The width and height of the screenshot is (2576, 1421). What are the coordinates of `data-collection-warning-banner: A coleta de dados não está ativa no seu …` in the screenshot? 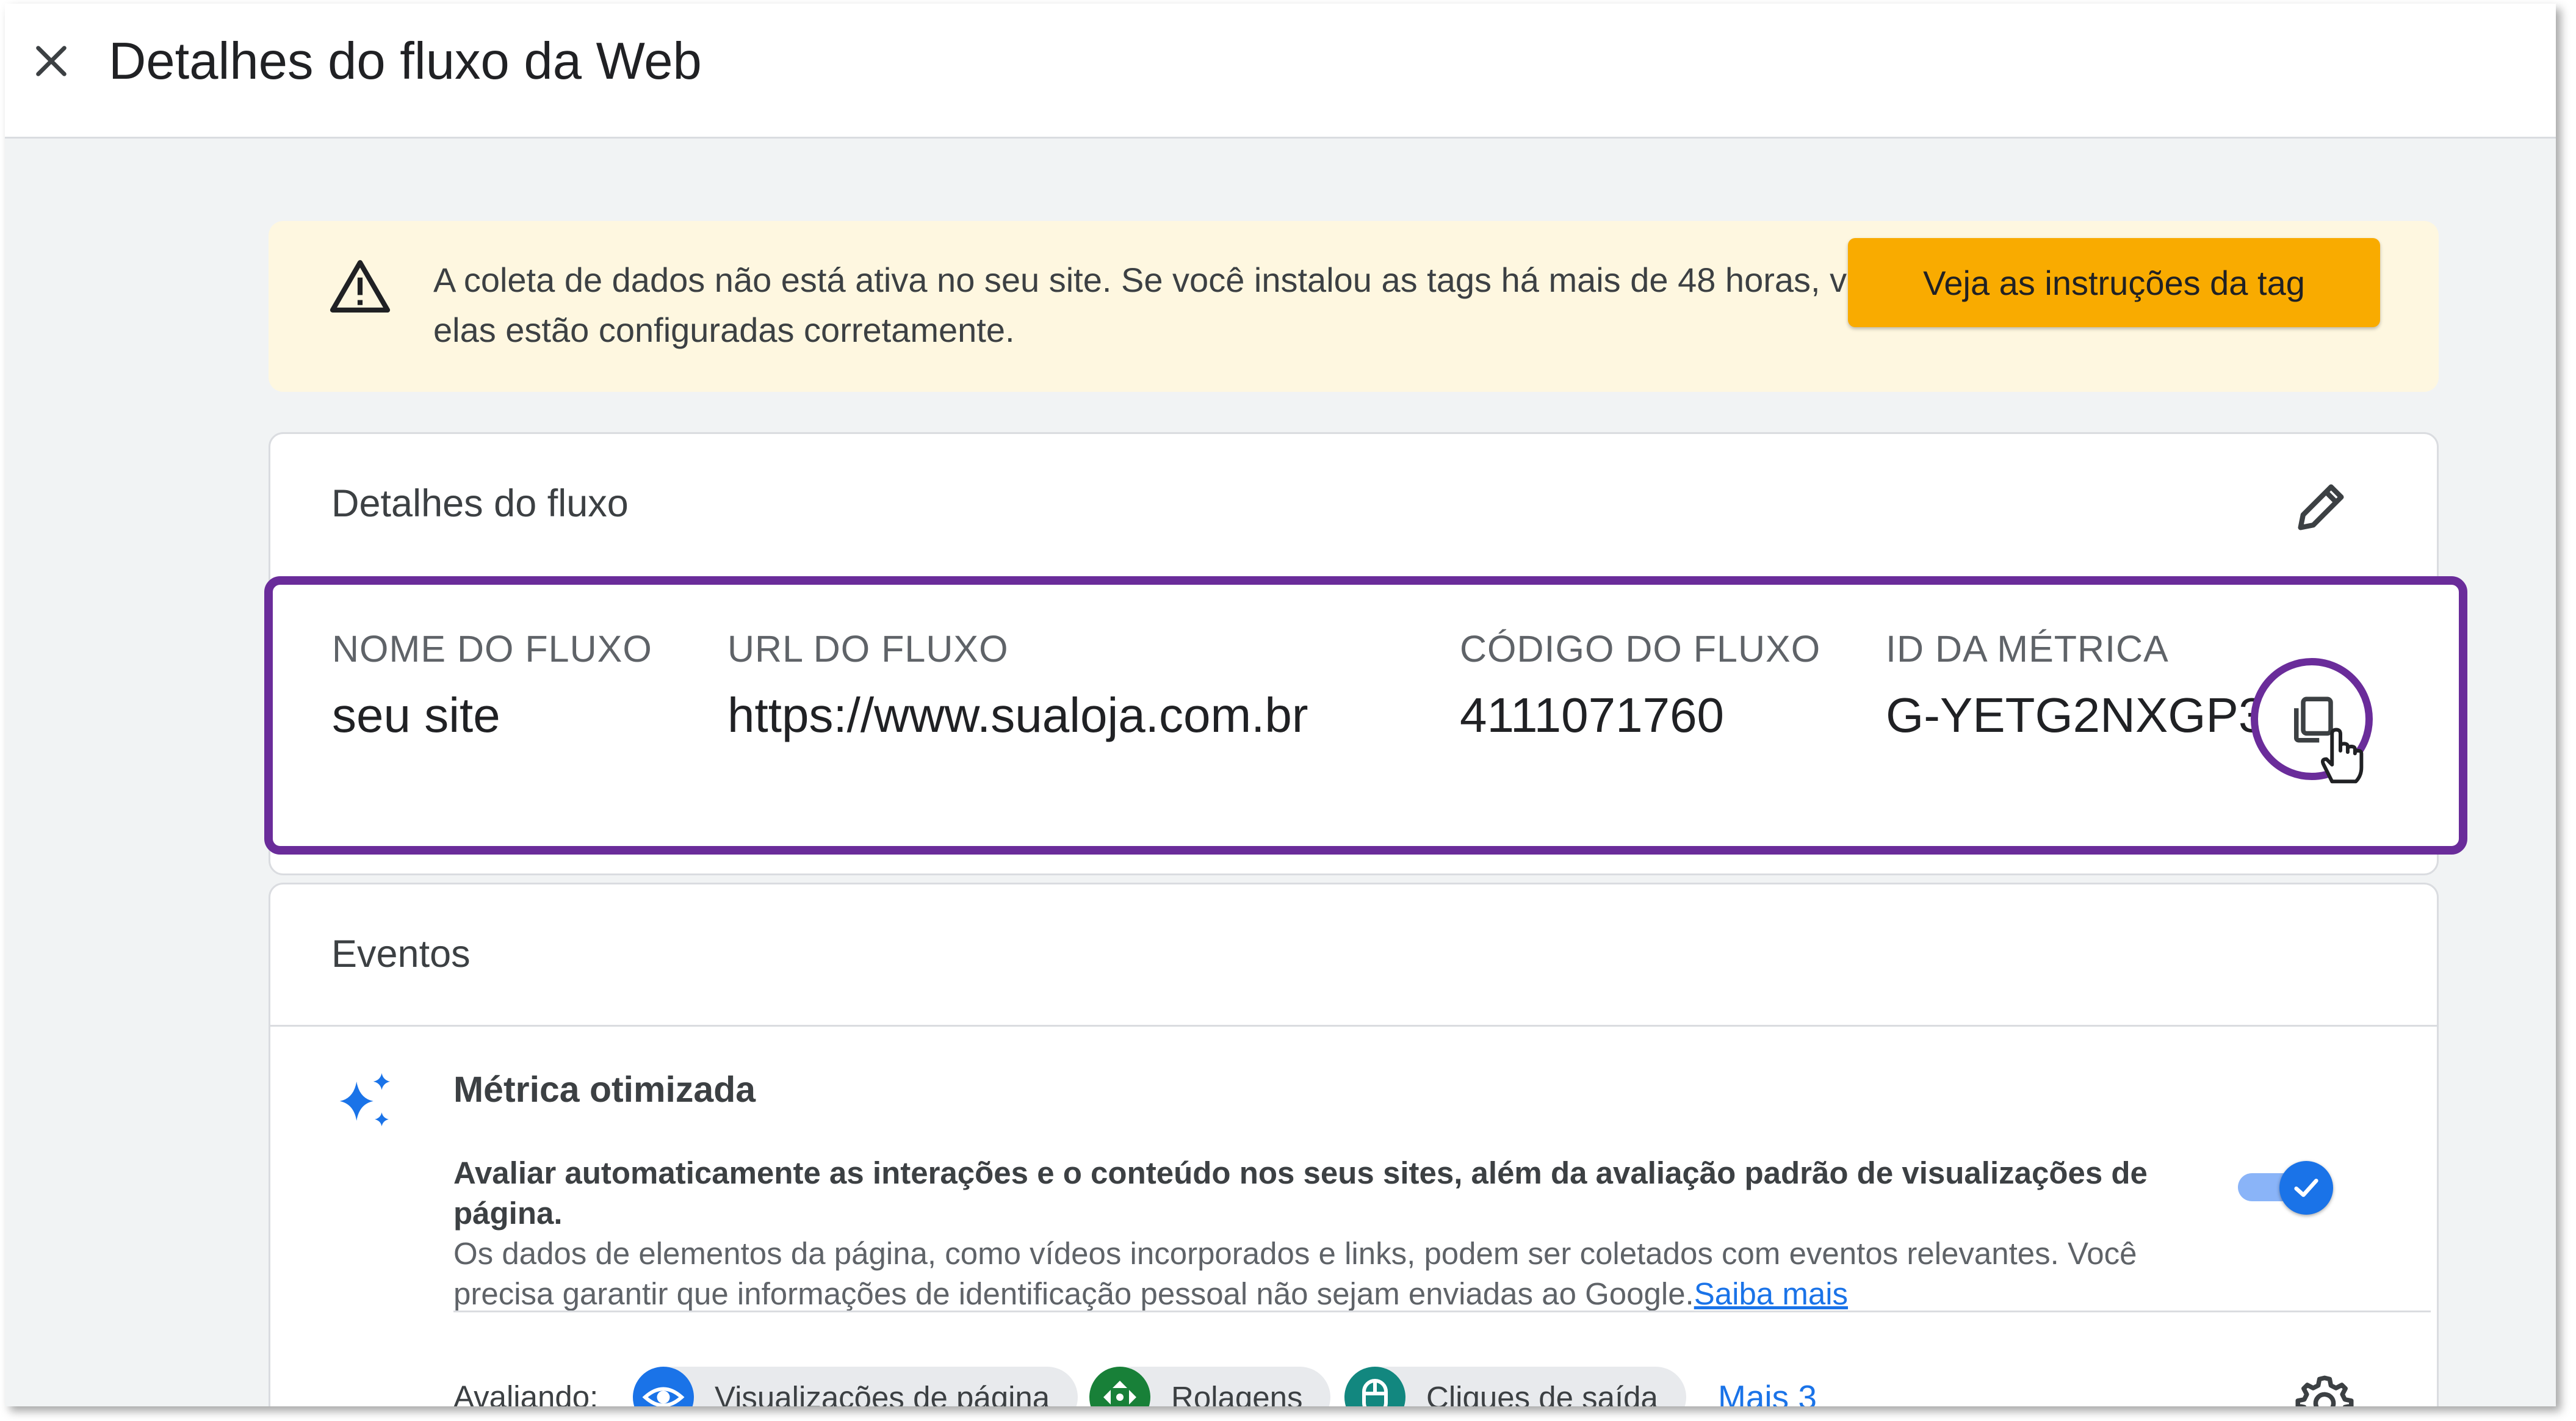 It's located at (1354, 307).